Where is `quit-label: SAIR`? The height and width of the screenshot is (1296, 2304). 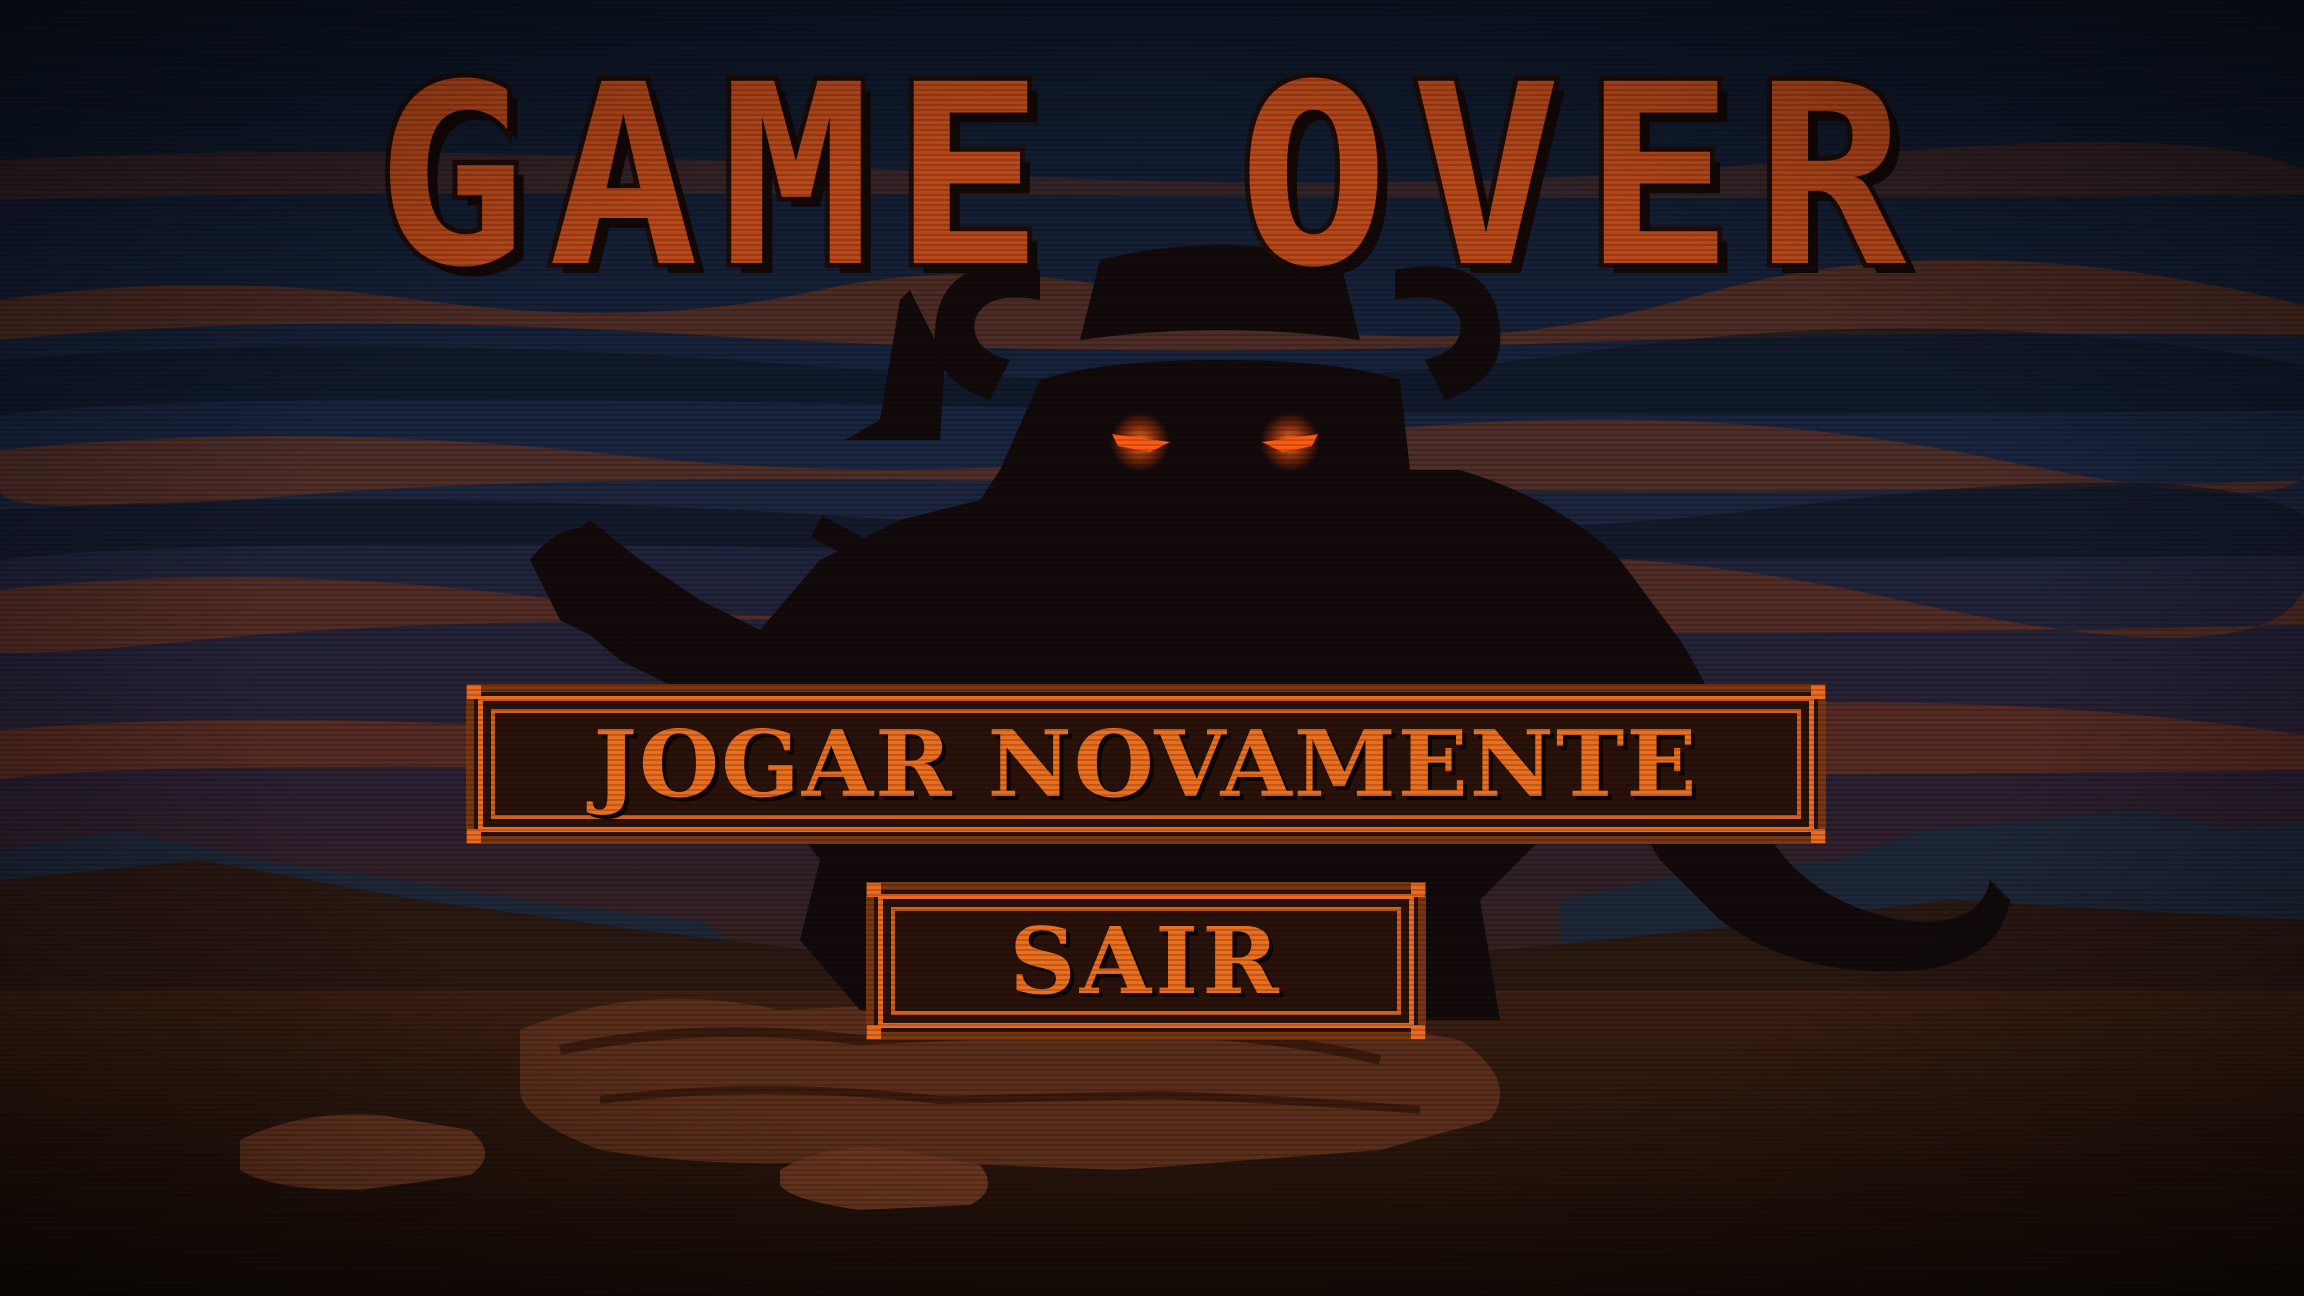
quit-label: SAIR is located at coordinates (1146, 961).